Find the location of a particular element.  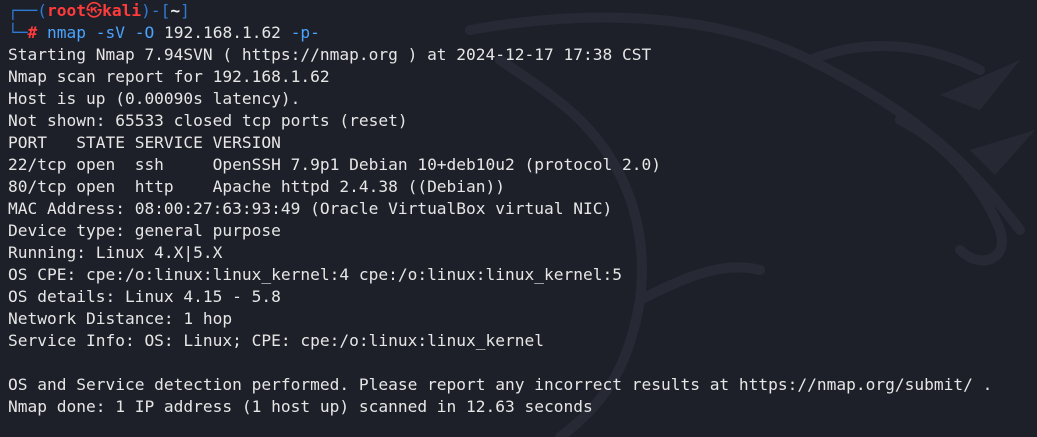

prompt-frame-second: └─ is located at coordinates (18, 32).